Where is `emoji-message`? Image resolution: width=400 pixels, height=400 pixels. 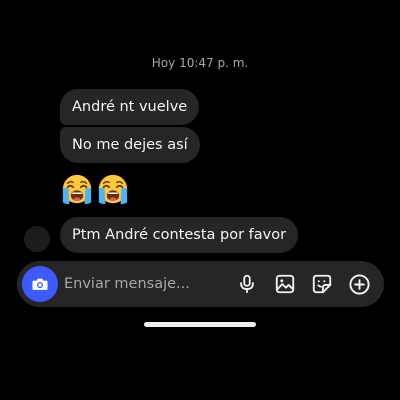
emoji-message is located at coordinates (95, 190).